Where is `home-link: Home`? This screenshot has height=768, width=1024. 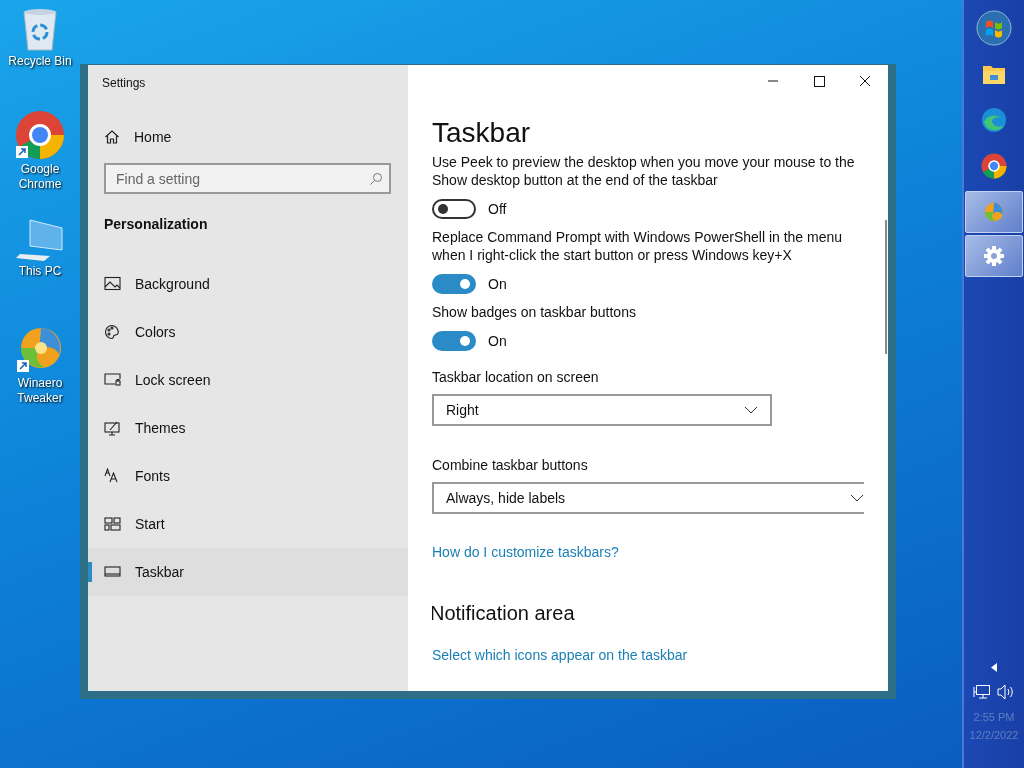 home-link: Home is located at coordinates (138, 137).